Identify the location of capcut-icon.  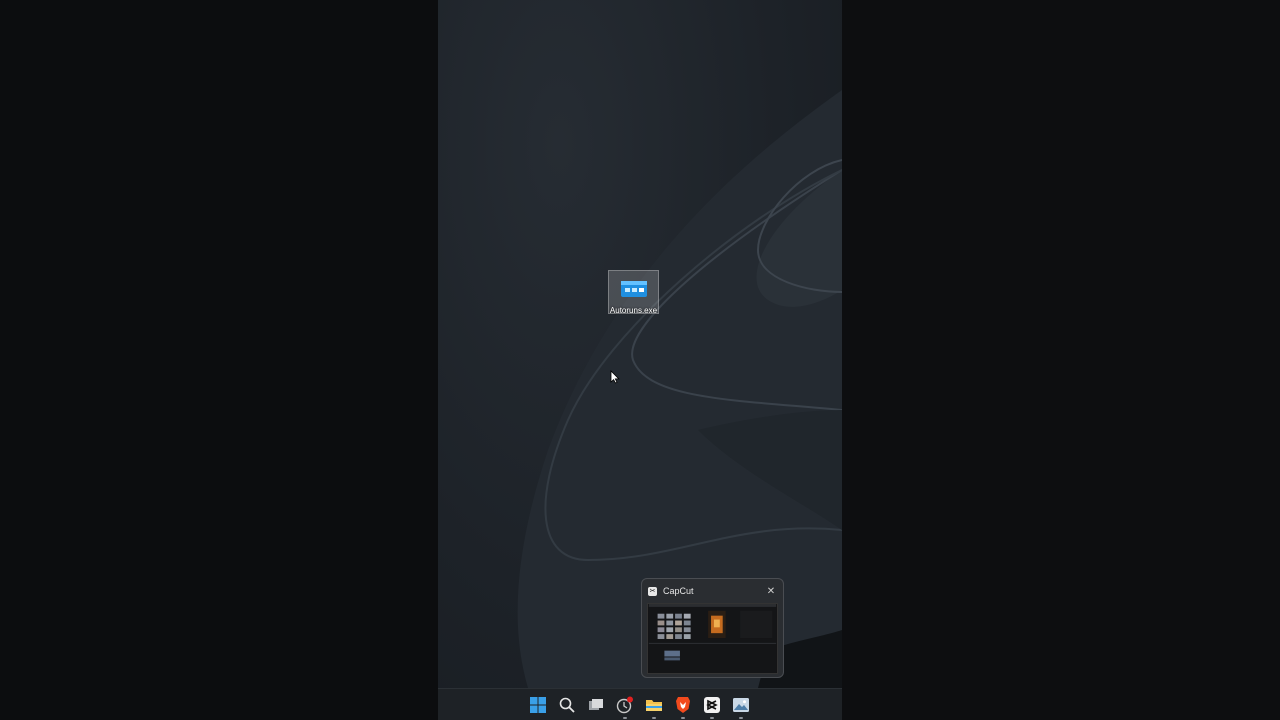
(712, 705).